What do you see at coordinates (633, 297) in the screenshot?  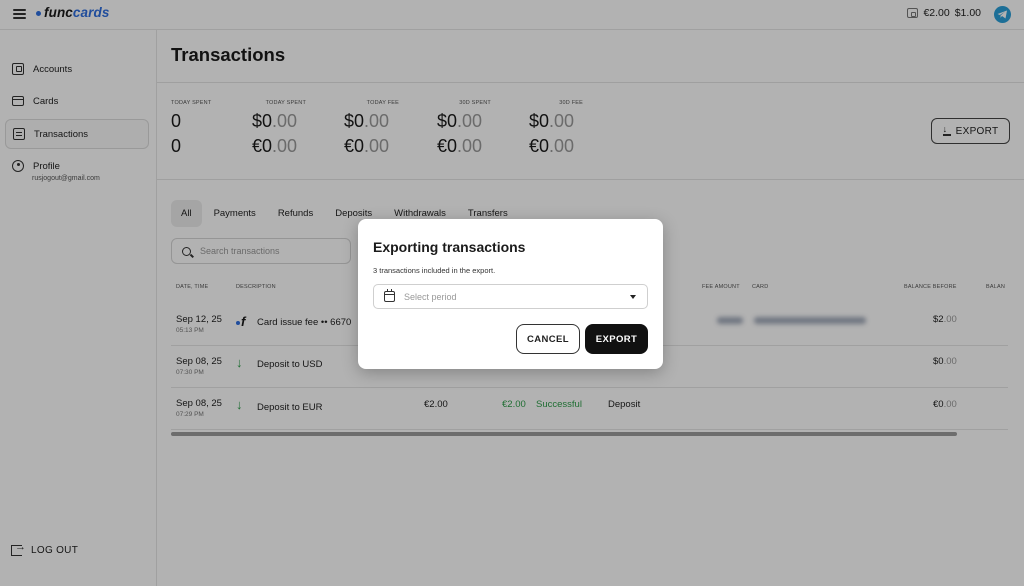 I see `caret-down-icon` at bounding box center [633, 297].